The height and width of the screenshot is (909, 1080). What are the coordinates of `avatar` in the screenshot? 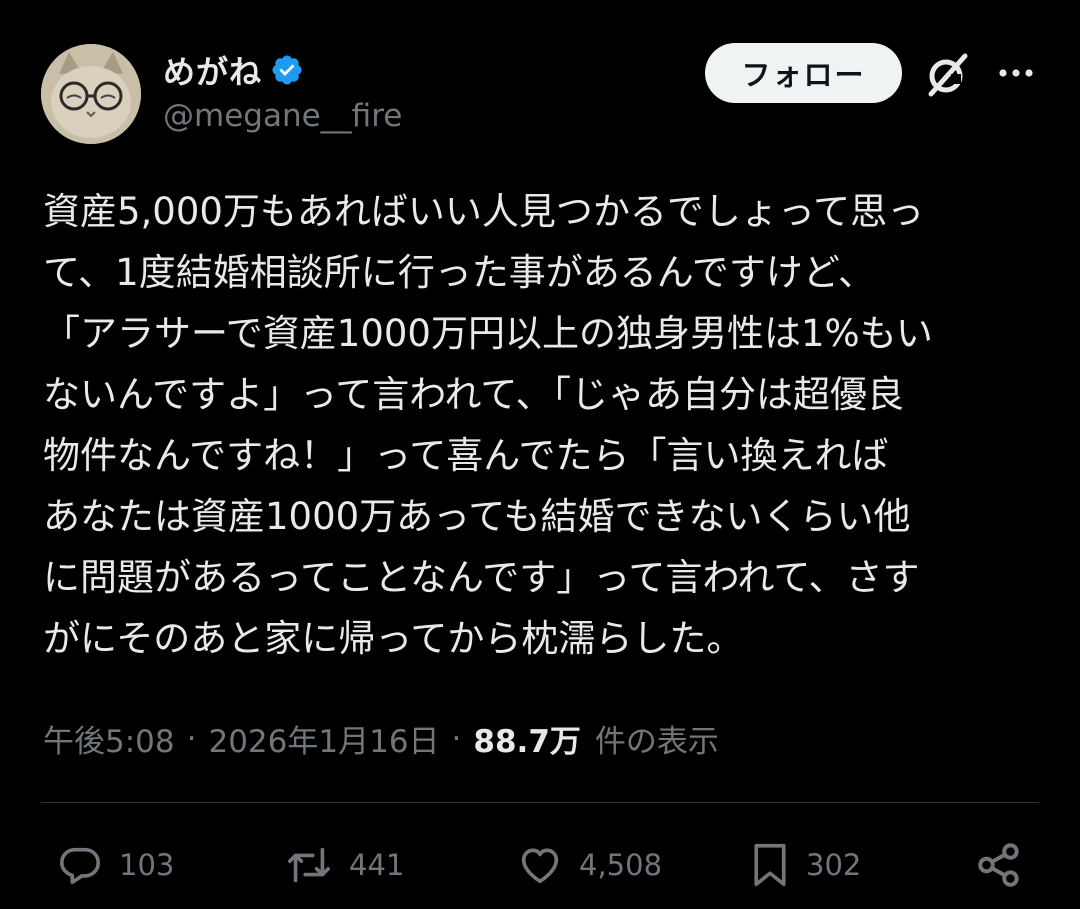 It's located at (91, 94).